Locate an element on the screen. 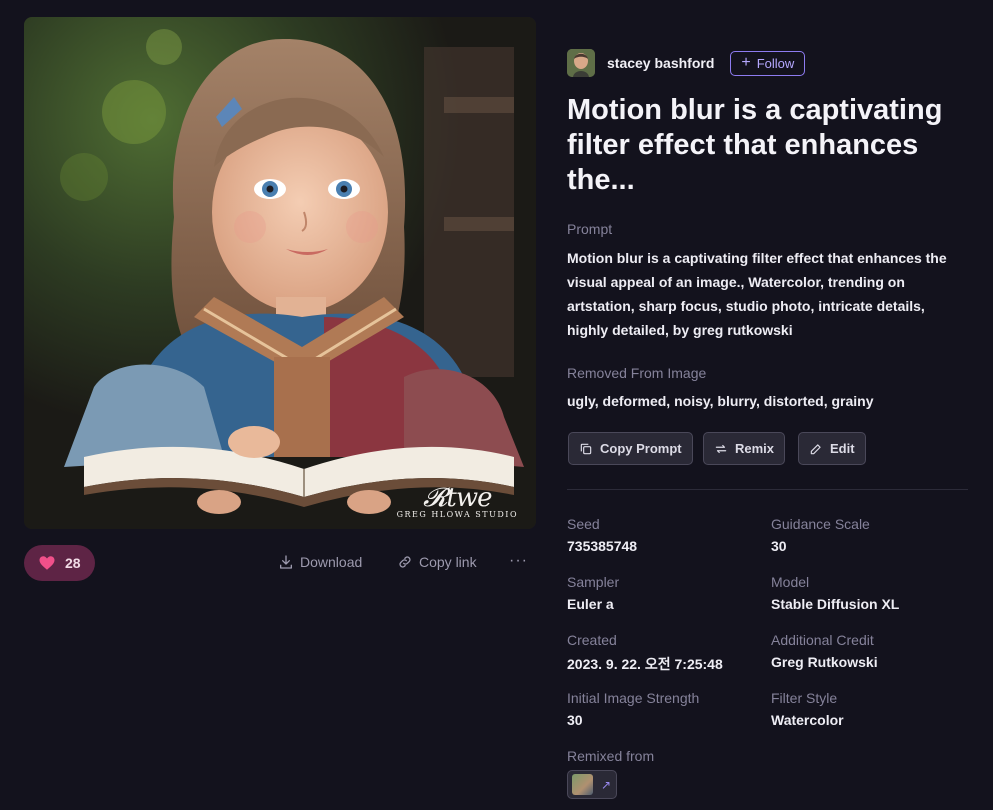 Image resolution: width=993 pixels, height=810 pixels. follow-label: Follow is located at coordinates (775, 63).